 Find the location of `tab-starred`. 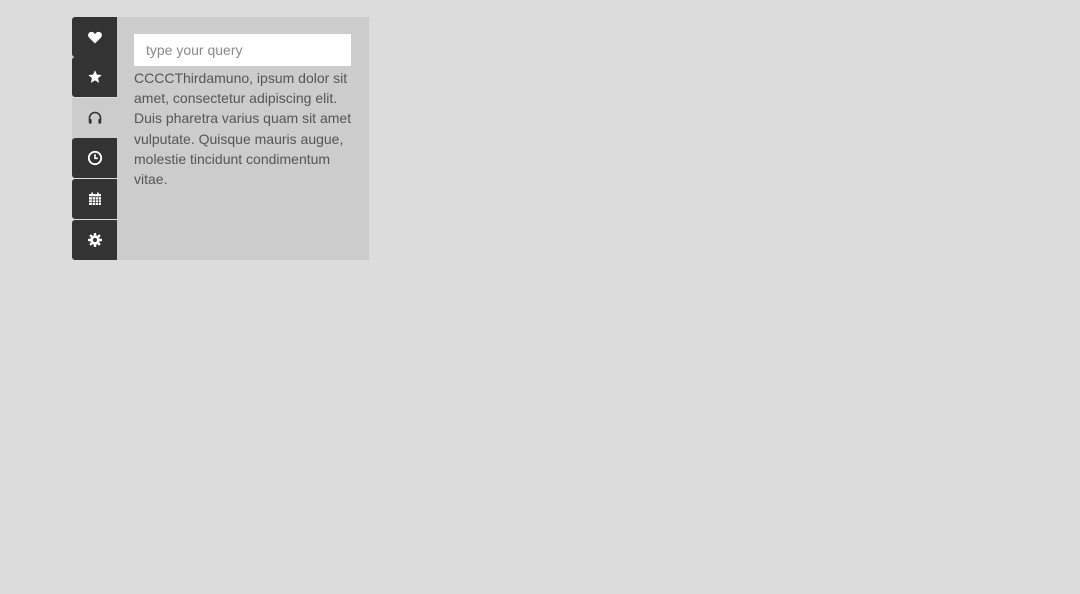

tab-starred is located at coordinates (94, 77).